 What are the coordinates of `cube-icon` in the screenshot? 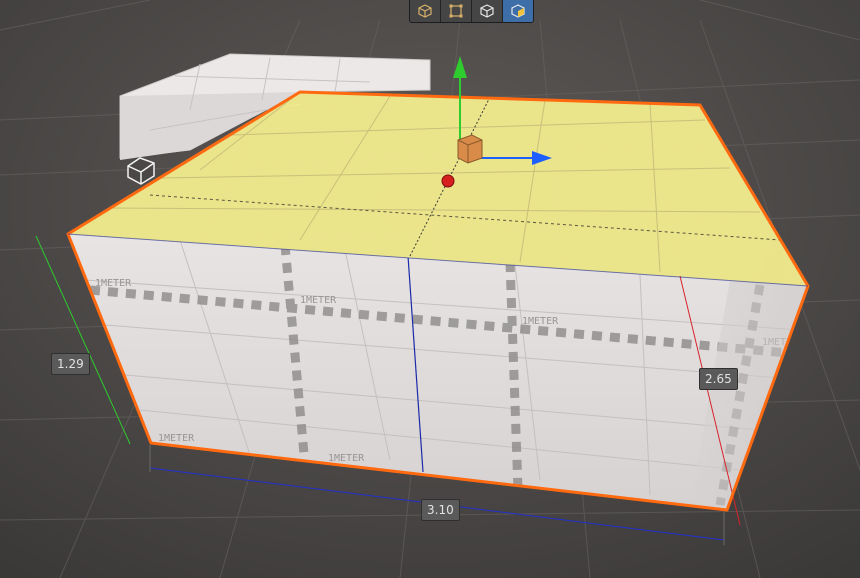 It's located at (425, 11).